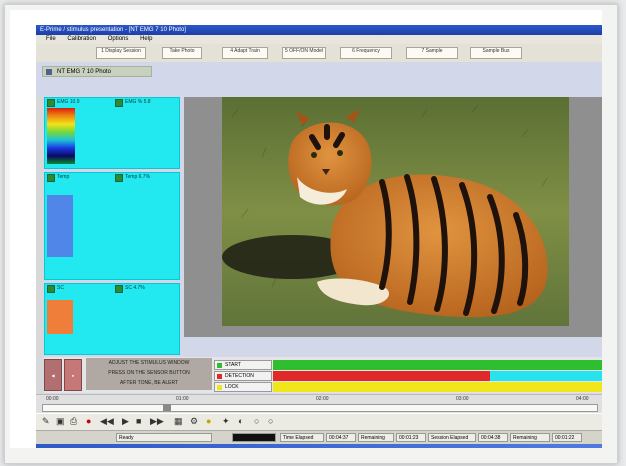 The image size is (626, 466). Describe the element at coordinates (149, 363) in the screenshot. I see `instruction-line-1: ADJUST THE STIMULUS WINDOW` at that location.